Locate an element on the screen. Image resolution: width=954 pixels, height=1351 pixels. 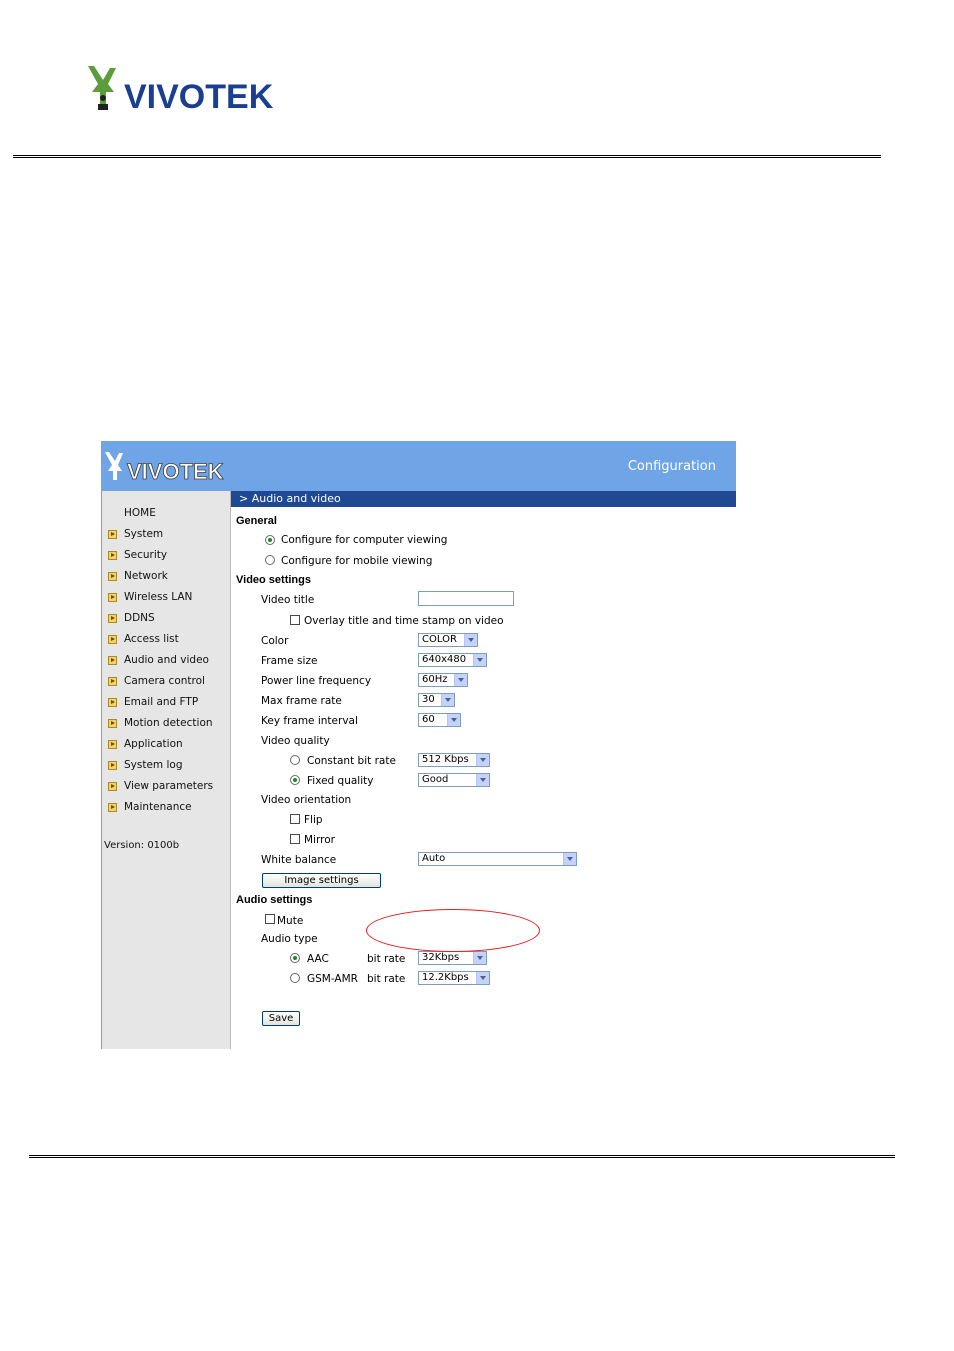
audio-type-label: Audio type is located at coordinates (289, 939).